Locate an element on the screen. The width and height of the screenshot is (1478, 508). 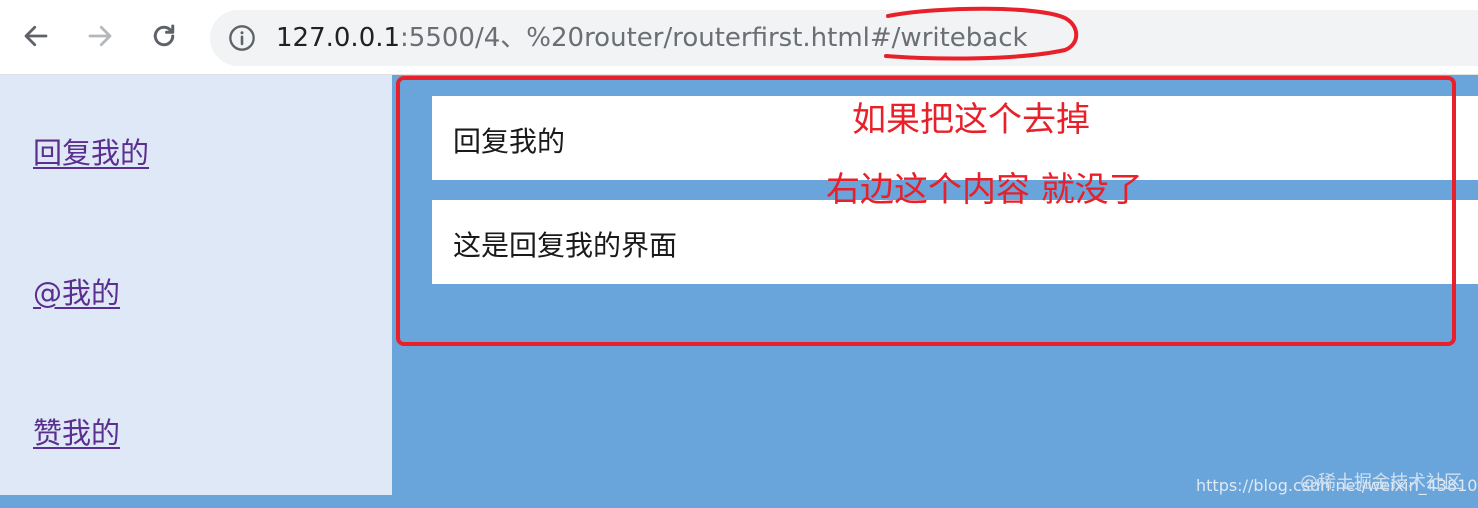
url-host: 127.0.0.1 is located at coordinates (338, 38).